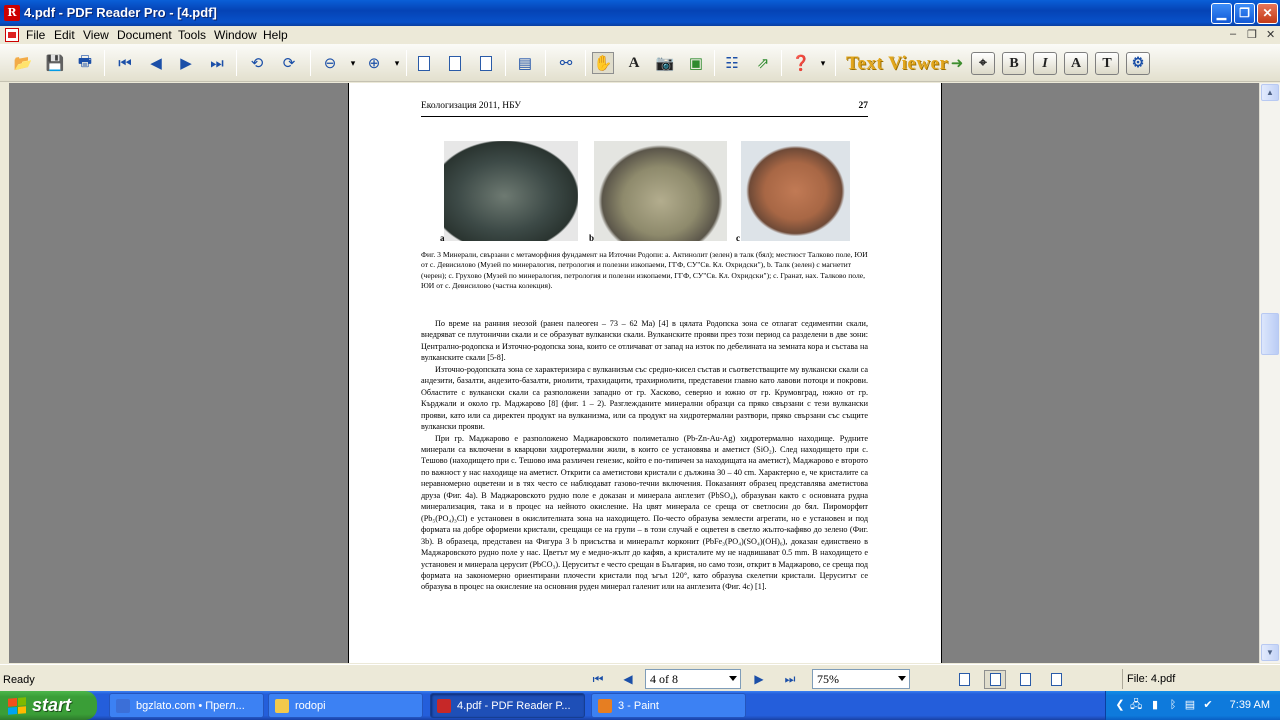 Image resolution: width=1280 pixels, height=720 pixels. Describe the element at coordinates (790, 680) in the screenshot. I see `status-last-page-icon: ⏭` at that location.